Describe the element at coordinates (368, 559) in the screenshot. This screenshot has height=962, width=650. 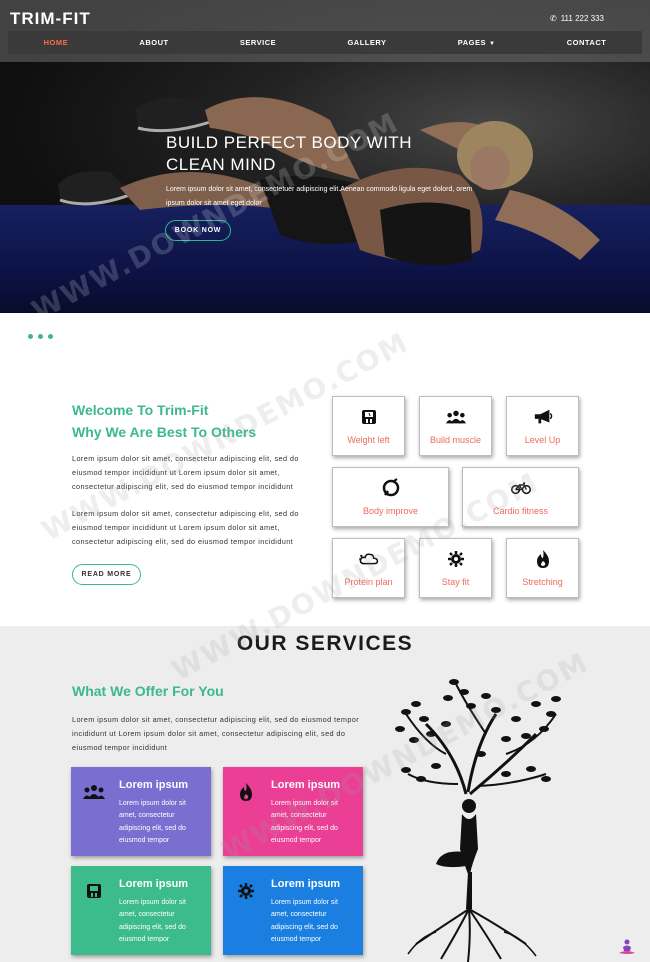
I see `cloud-icon` at that location.